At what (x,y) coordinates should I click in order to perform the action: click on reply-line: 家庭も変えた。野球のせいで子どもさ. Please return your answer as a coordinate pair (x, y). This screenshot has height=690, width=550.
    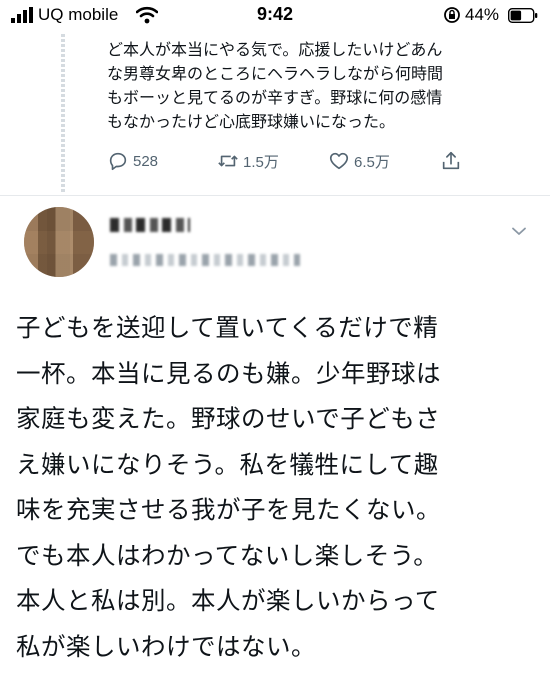
    Looking at the image, I should click on (228, 418).